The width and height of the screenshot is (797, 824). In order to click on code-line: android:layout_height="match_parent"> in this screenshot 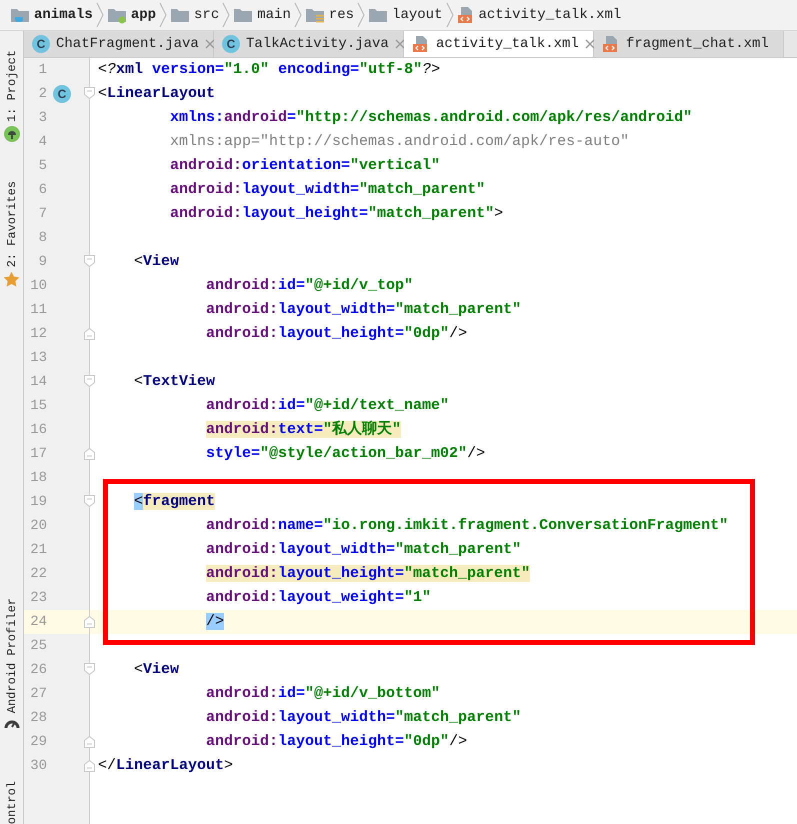, I will do `click(337, 214)`.